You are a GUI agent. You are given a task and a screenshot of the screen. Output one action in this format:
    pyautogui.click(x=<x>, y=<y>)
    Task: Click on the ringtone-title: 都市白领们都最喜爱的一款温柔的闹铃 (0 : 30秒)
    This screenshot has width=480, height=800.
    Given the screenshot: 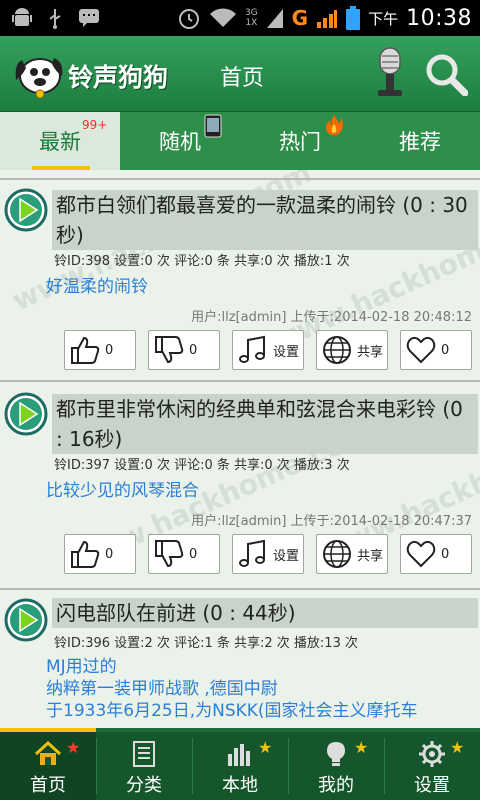 What is the action you would take?
    pyautogui.click(x=265, y=220)
    